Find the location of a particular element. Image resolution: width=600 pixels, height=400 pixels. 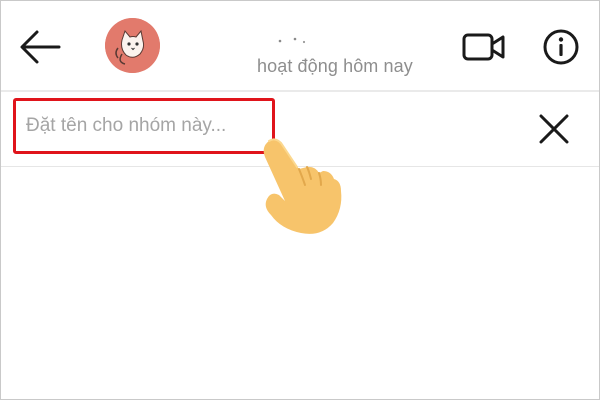

activity-status: hoạt động hôm nay is located at coordinates (335, 66).